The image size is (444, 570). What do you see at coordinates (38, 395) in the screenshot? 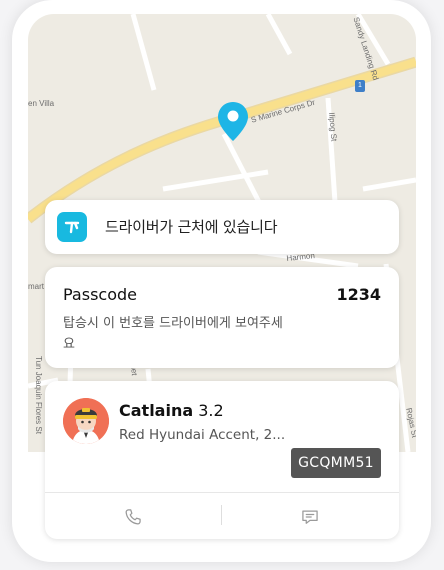
I see `map-label-tun-joaquin: Tun Joaquin Flores St` at bounding box center [38, 395].